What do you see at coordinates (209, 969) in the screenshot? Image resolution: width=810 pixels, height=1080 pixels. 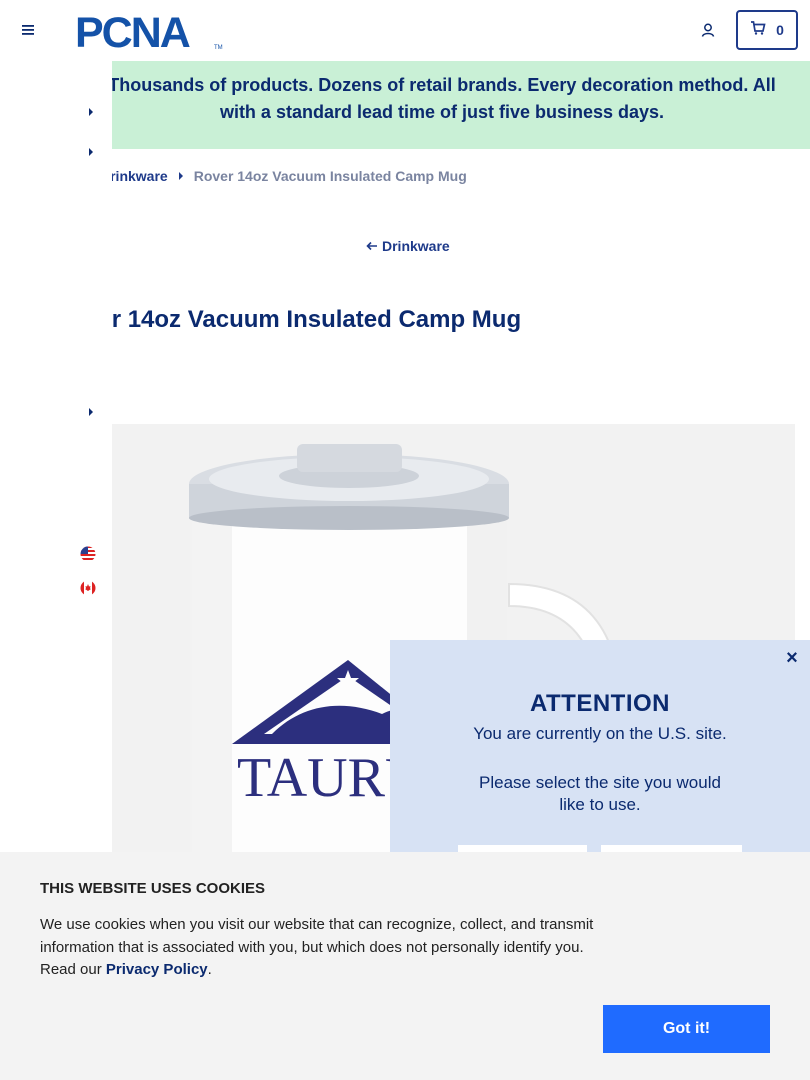 I see `cookie-period: .` at bounding box center [209, 969].